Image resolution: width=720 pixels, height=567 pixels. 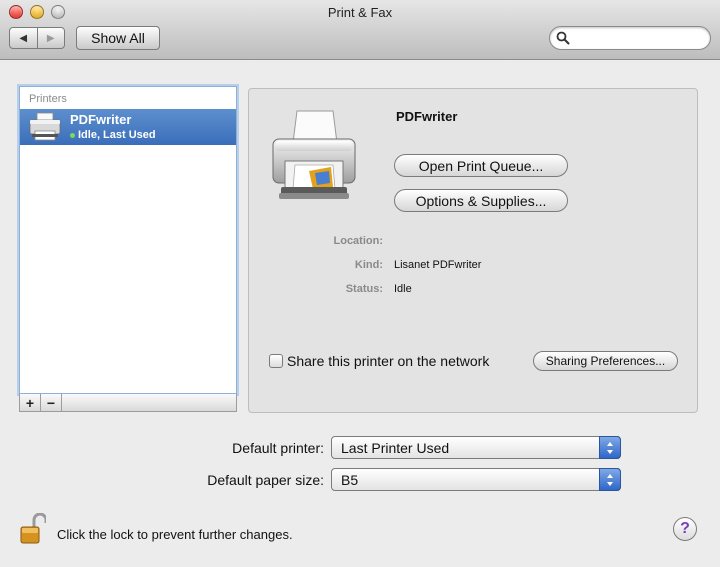 What do you see at coordinates (314, 154) in the screenshot?
I see `printer-large-icon` at bounding box center [314, 154].